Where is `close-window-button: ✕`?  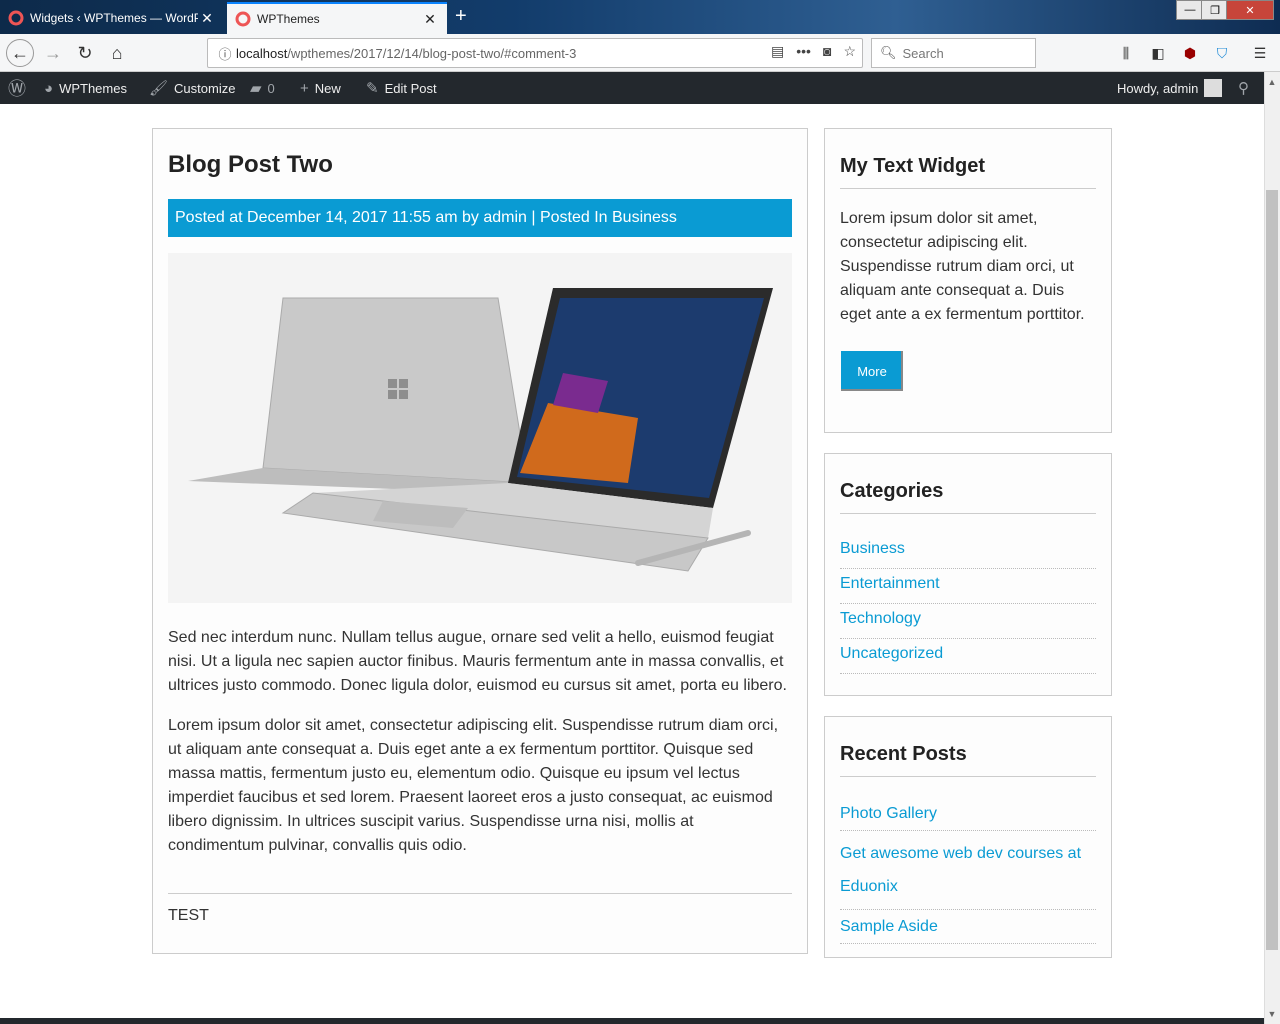 close-window-button: ✕ is located at coordinates (1250, 10).